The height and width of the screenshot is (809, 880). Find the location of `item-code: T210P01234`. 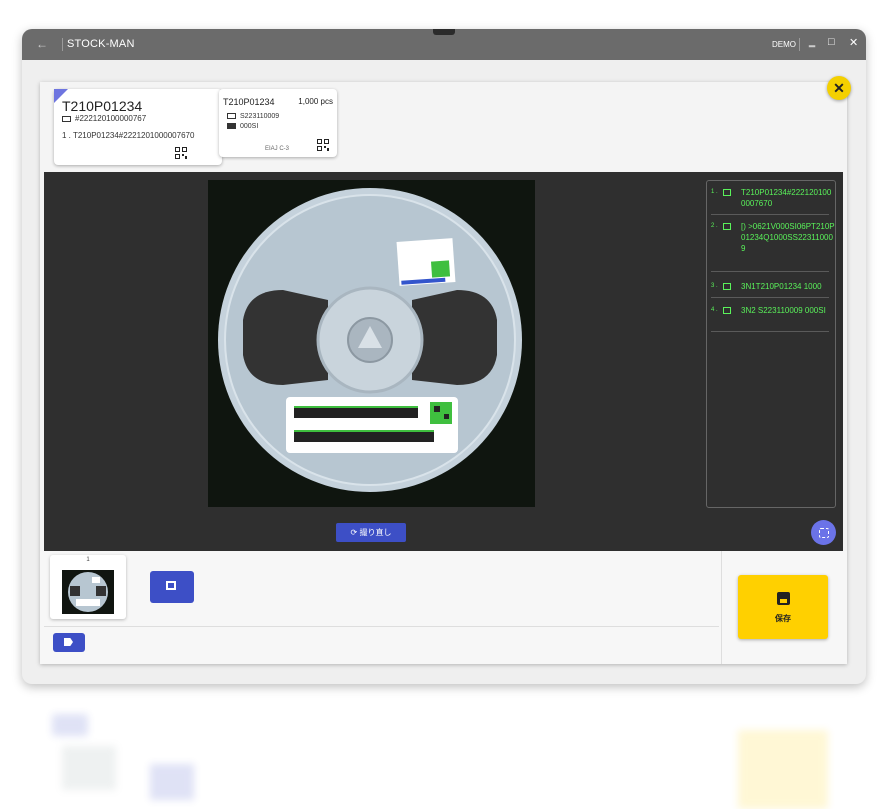

item-code: T210P01234 is located at coordinates (102, 106).